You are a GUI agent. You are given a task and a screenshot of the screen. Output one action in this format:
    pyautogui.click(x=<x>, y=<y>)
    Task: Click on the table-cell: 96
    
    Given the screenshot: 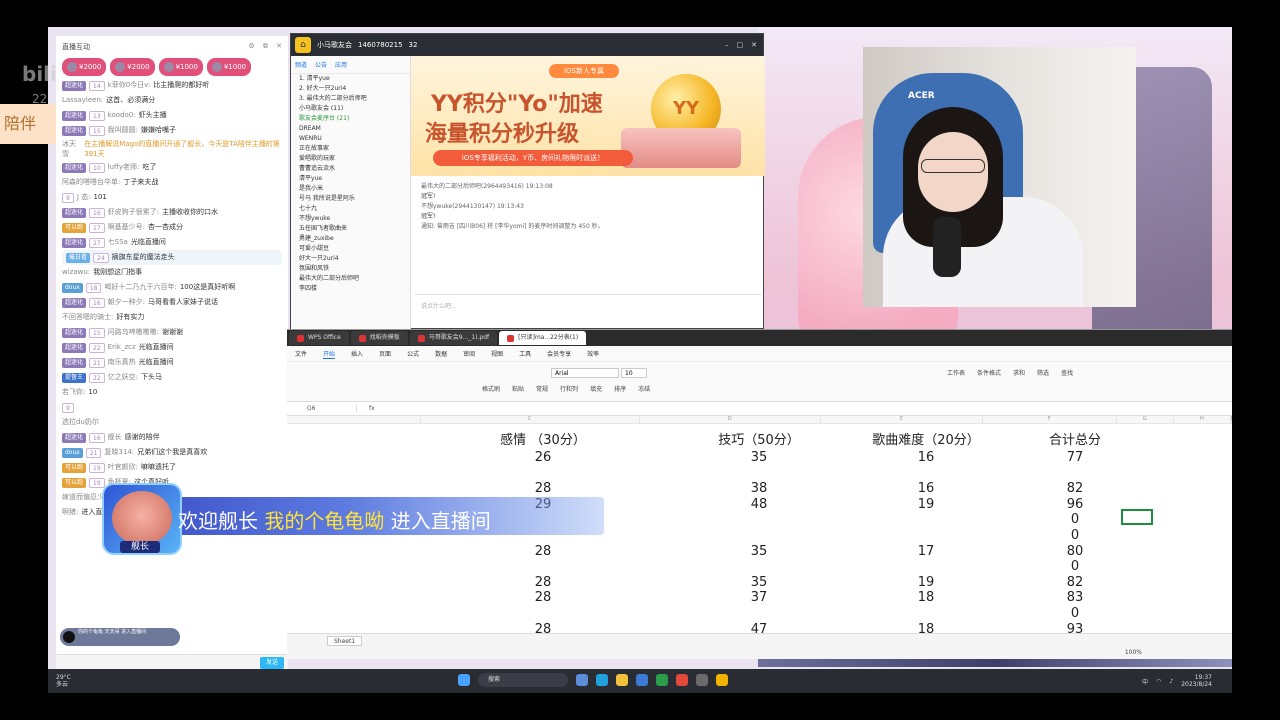 What is the action you would take?
    pyautogui.click(x=1075, y=504)
    